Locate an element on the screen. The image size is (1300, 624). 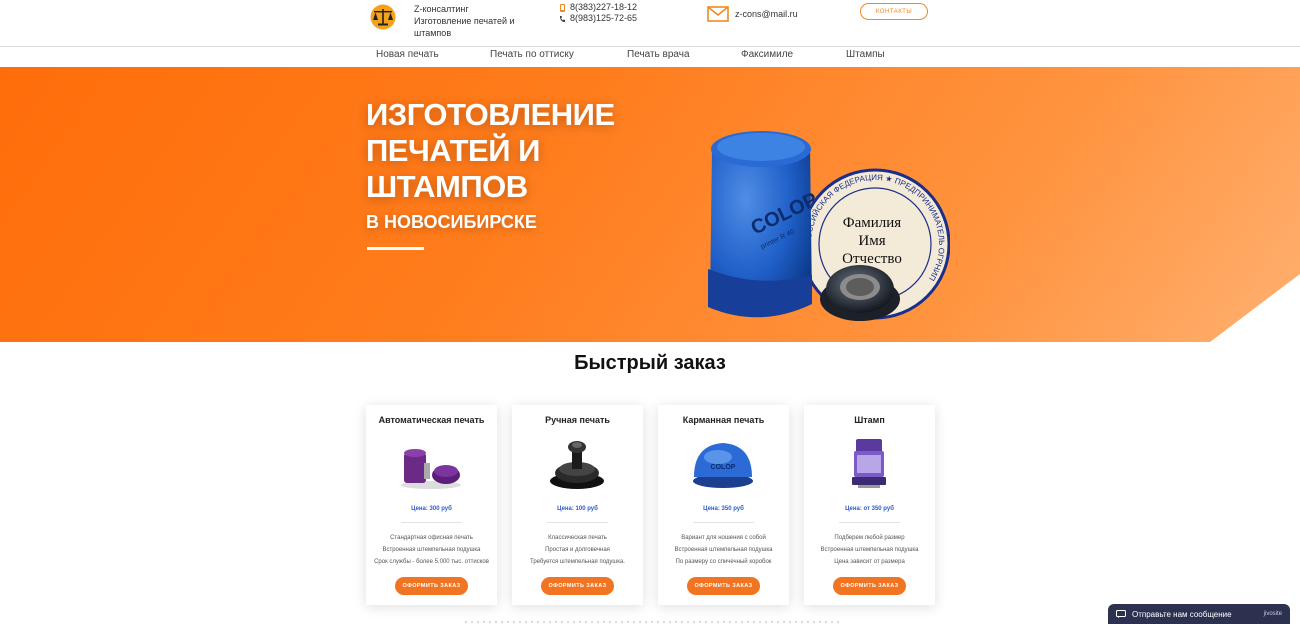
rectangle-stamp-icon is located at coordinates (869, 463).